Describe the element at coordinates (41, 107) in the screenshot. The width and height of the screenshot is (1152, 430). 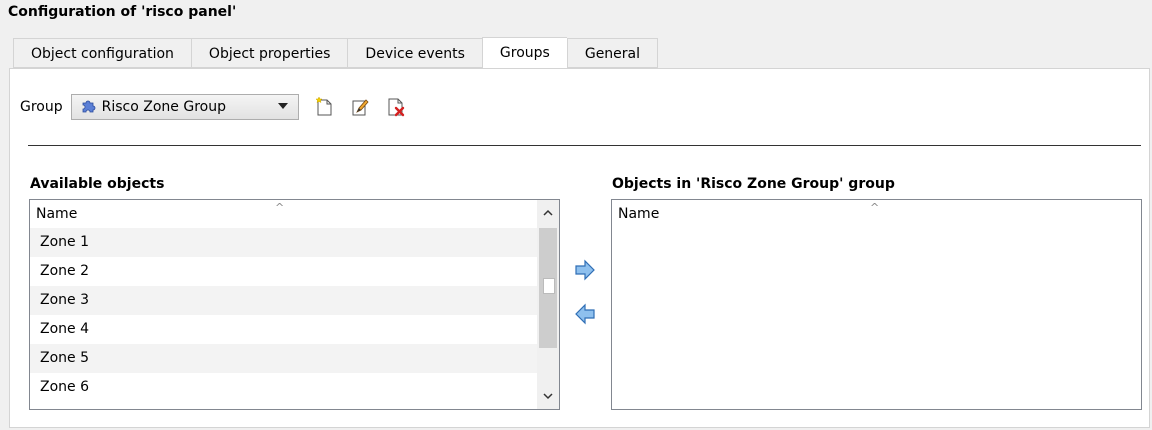
I see `group-label: Group` at that location.